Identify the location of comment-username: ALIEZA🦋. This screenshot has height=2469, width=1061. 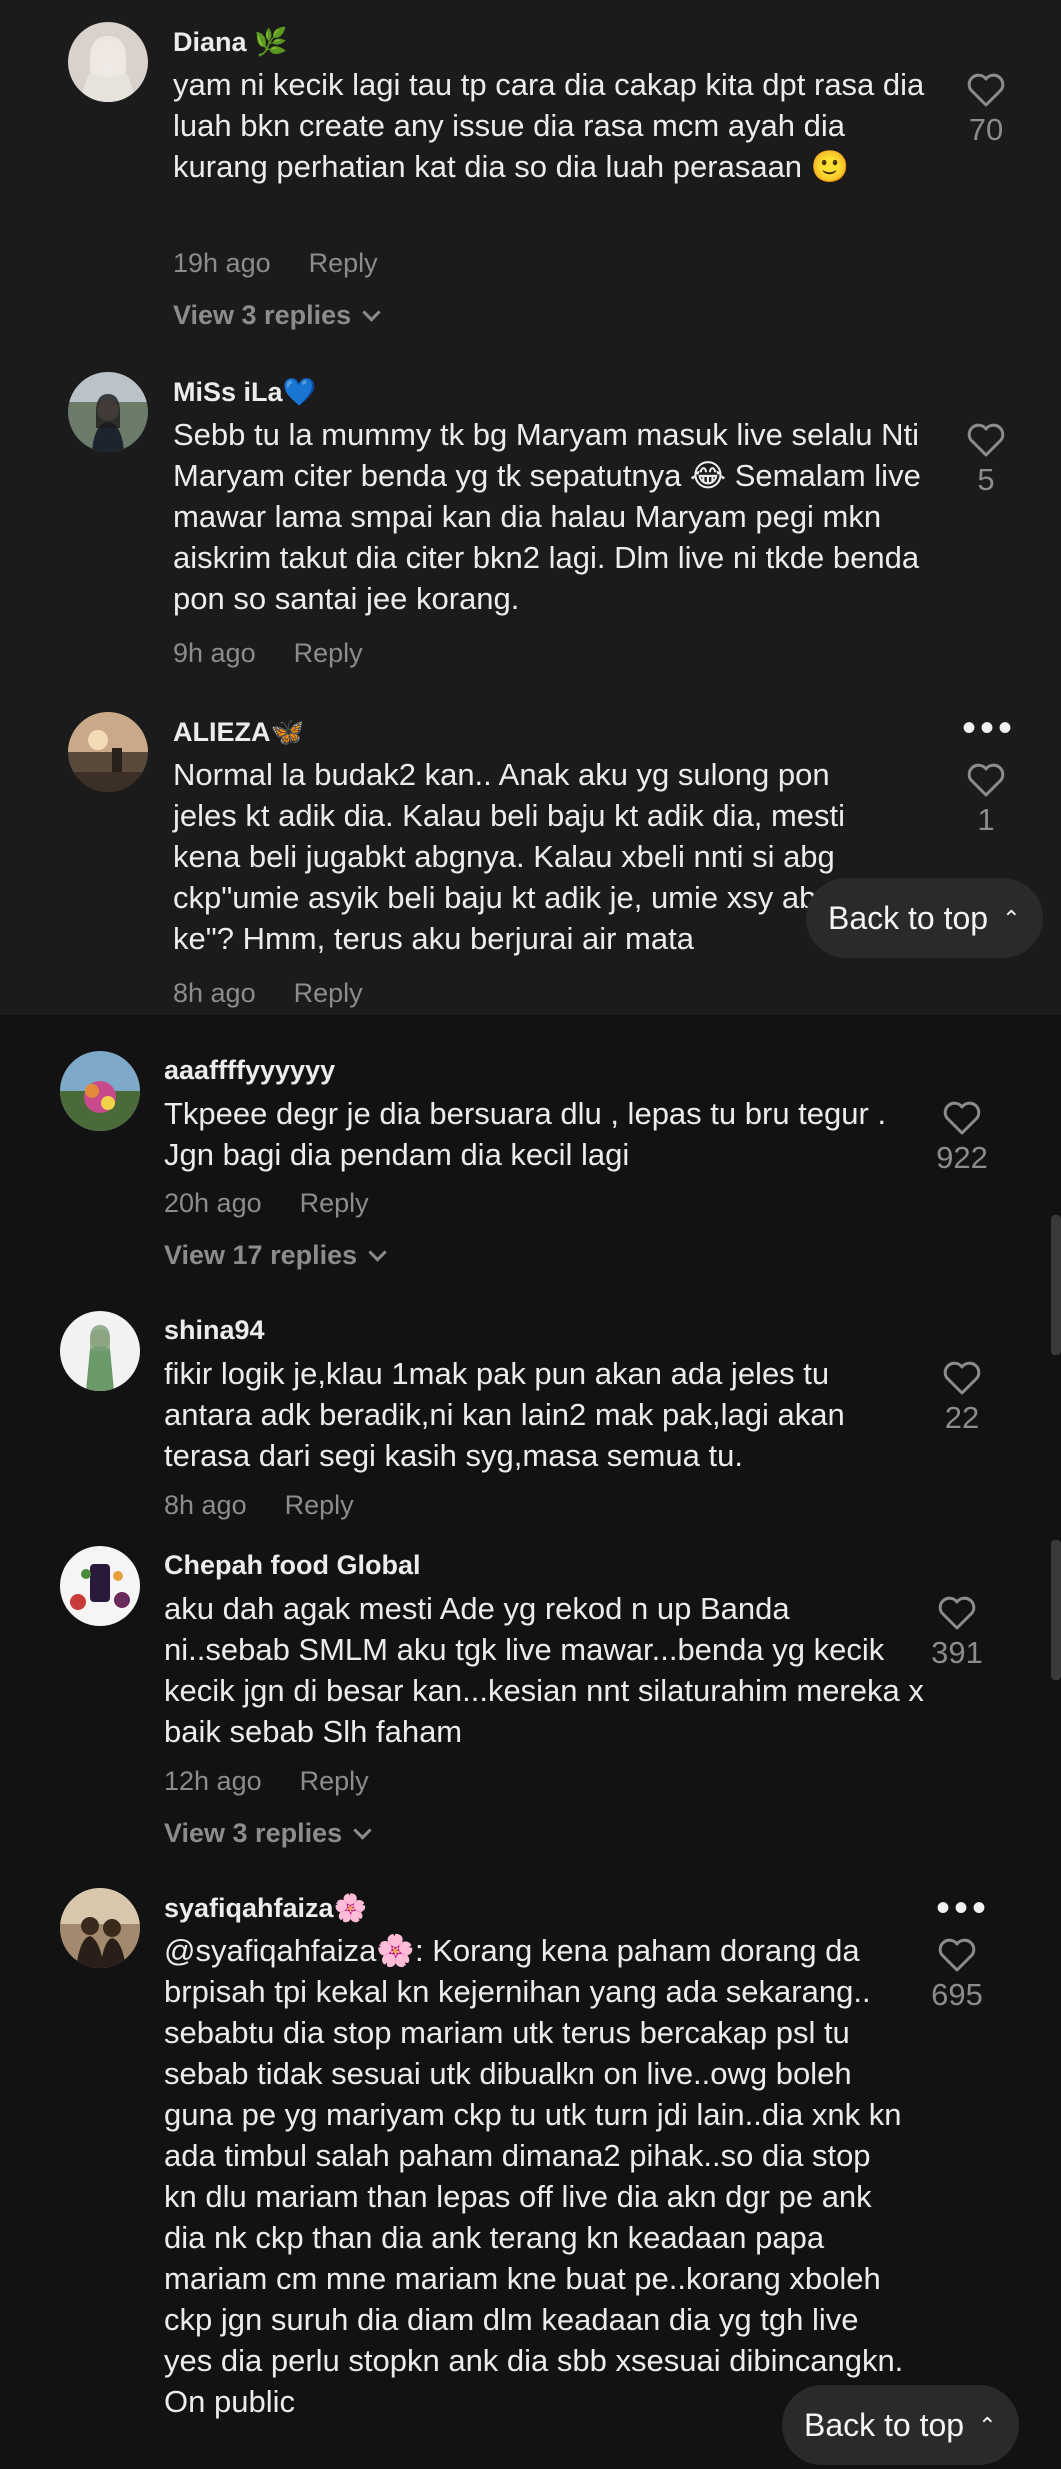
(238, 732).